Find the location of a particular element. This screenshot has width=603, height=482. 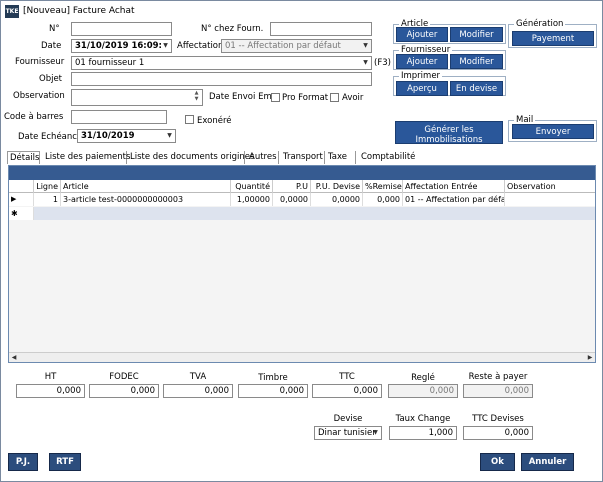

pj-button: P.J. is located at coordinates (23, 462).